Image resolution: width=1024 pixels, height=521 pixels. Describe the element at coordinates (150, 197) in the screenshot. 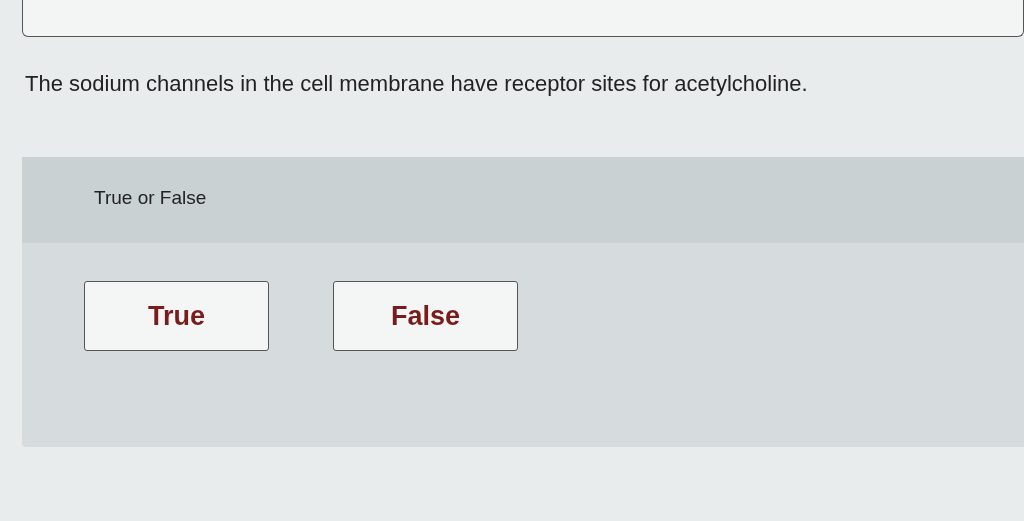

I see `prompt-text: True or False` at that location.